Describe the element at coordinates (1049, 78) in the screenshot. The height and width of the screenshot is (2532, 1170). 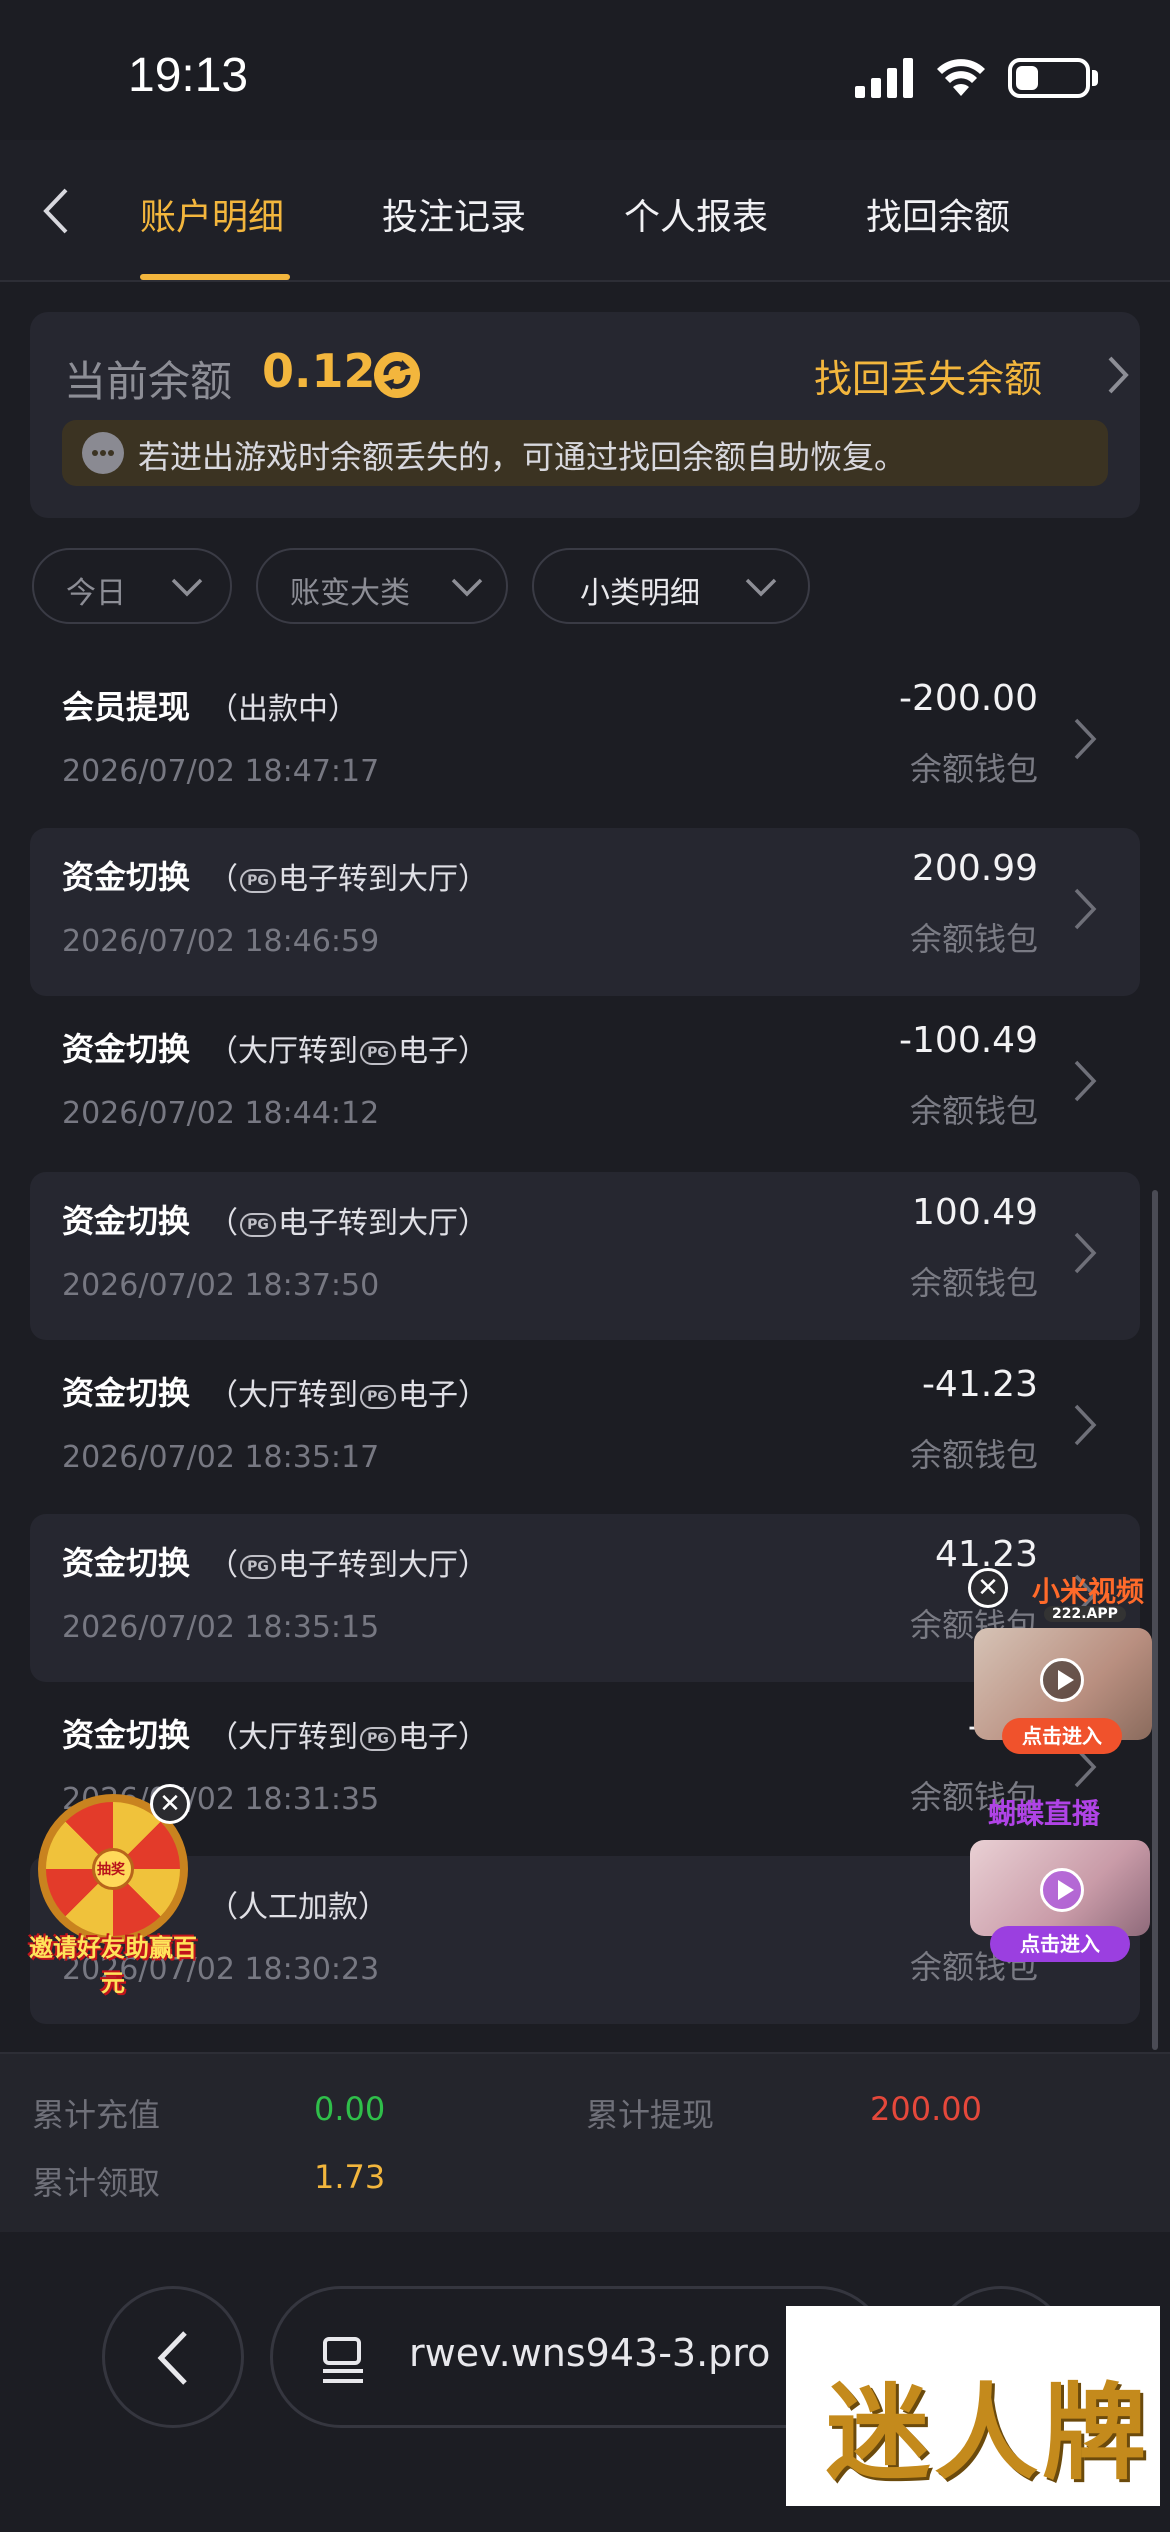
I see `battery-icon` at that location.